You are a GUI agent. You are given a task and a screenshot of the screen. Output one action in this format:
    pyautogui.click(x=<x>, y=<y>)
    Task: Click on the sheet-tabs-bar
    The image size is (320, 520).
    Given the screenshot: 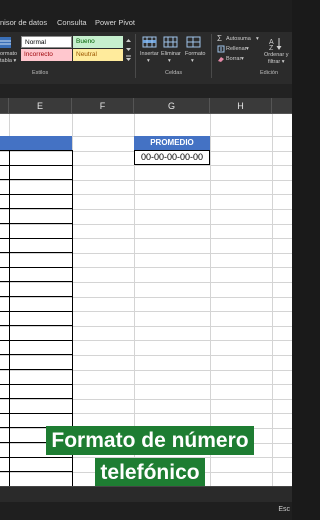 What is the action you would take?
    pyautogui.click(x=146, y=494)
    